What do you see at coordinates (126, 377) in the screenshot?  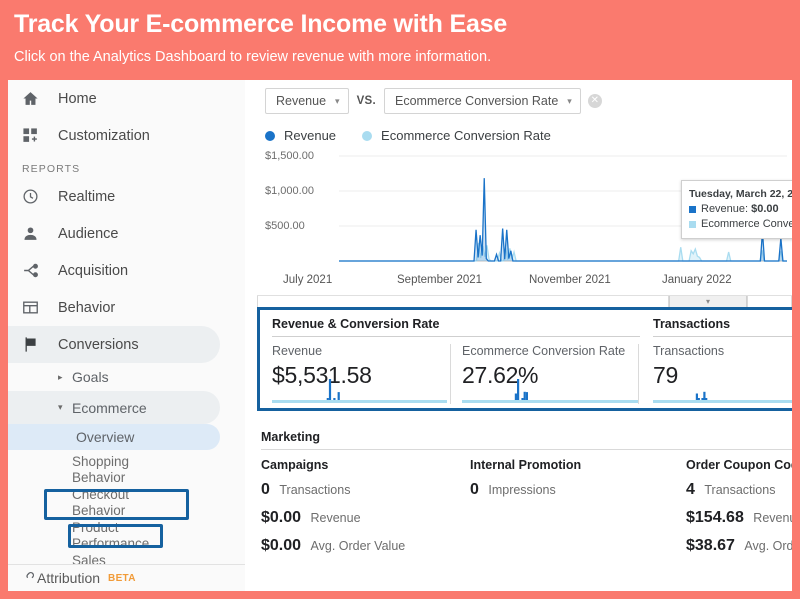 I see `sidebar-subitem-goals: ▸ Goals` at bounding box center [126, 377].